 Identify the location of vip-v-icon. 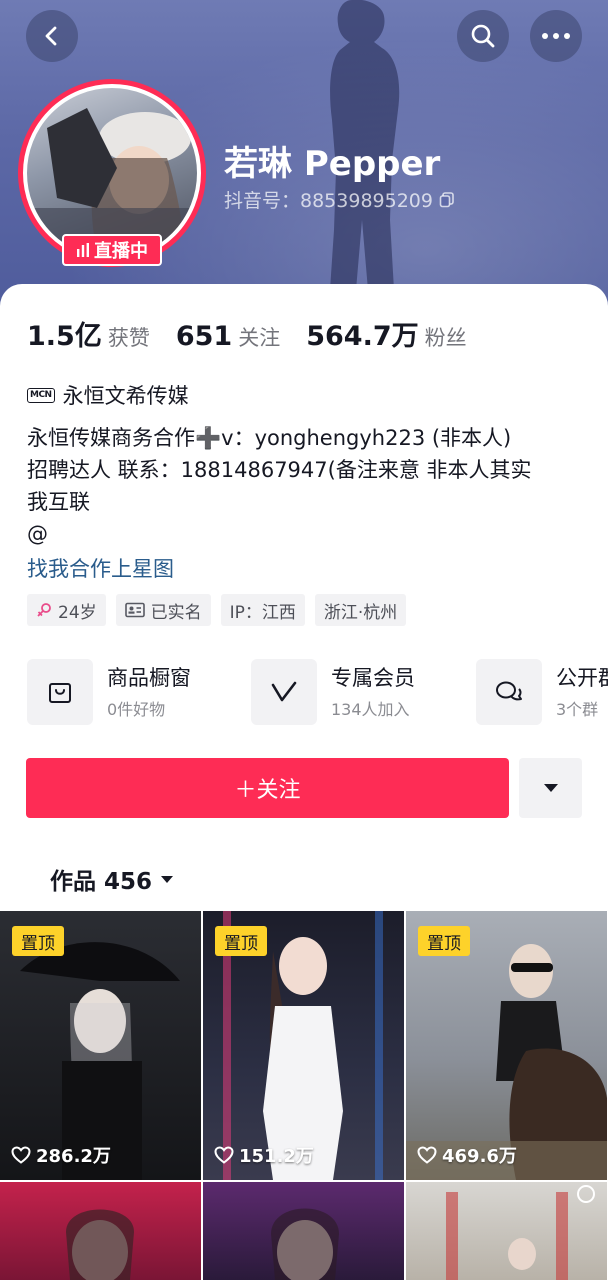
(284, 692).